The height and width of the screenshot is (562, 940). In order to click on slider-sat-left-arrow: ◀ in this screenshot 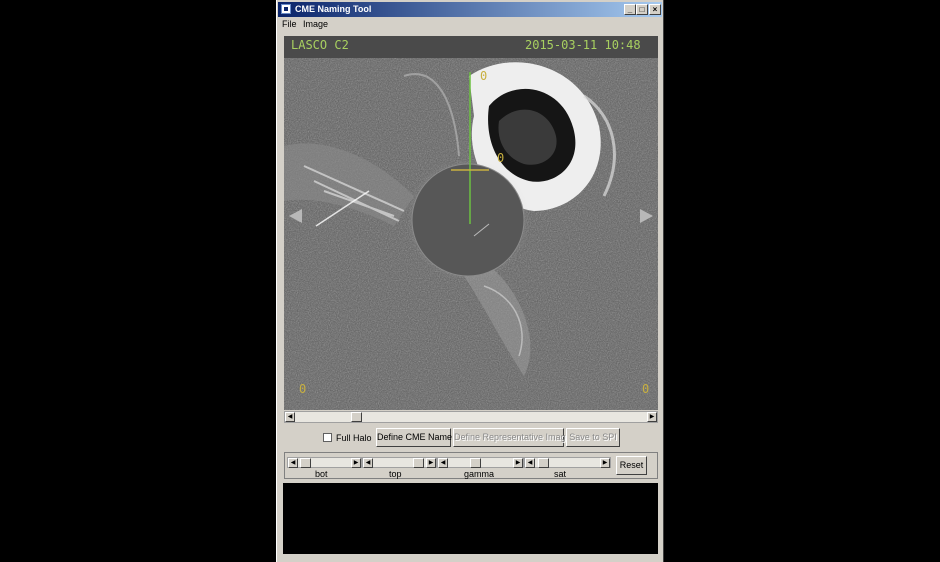, I will do `click(530, 463)`.